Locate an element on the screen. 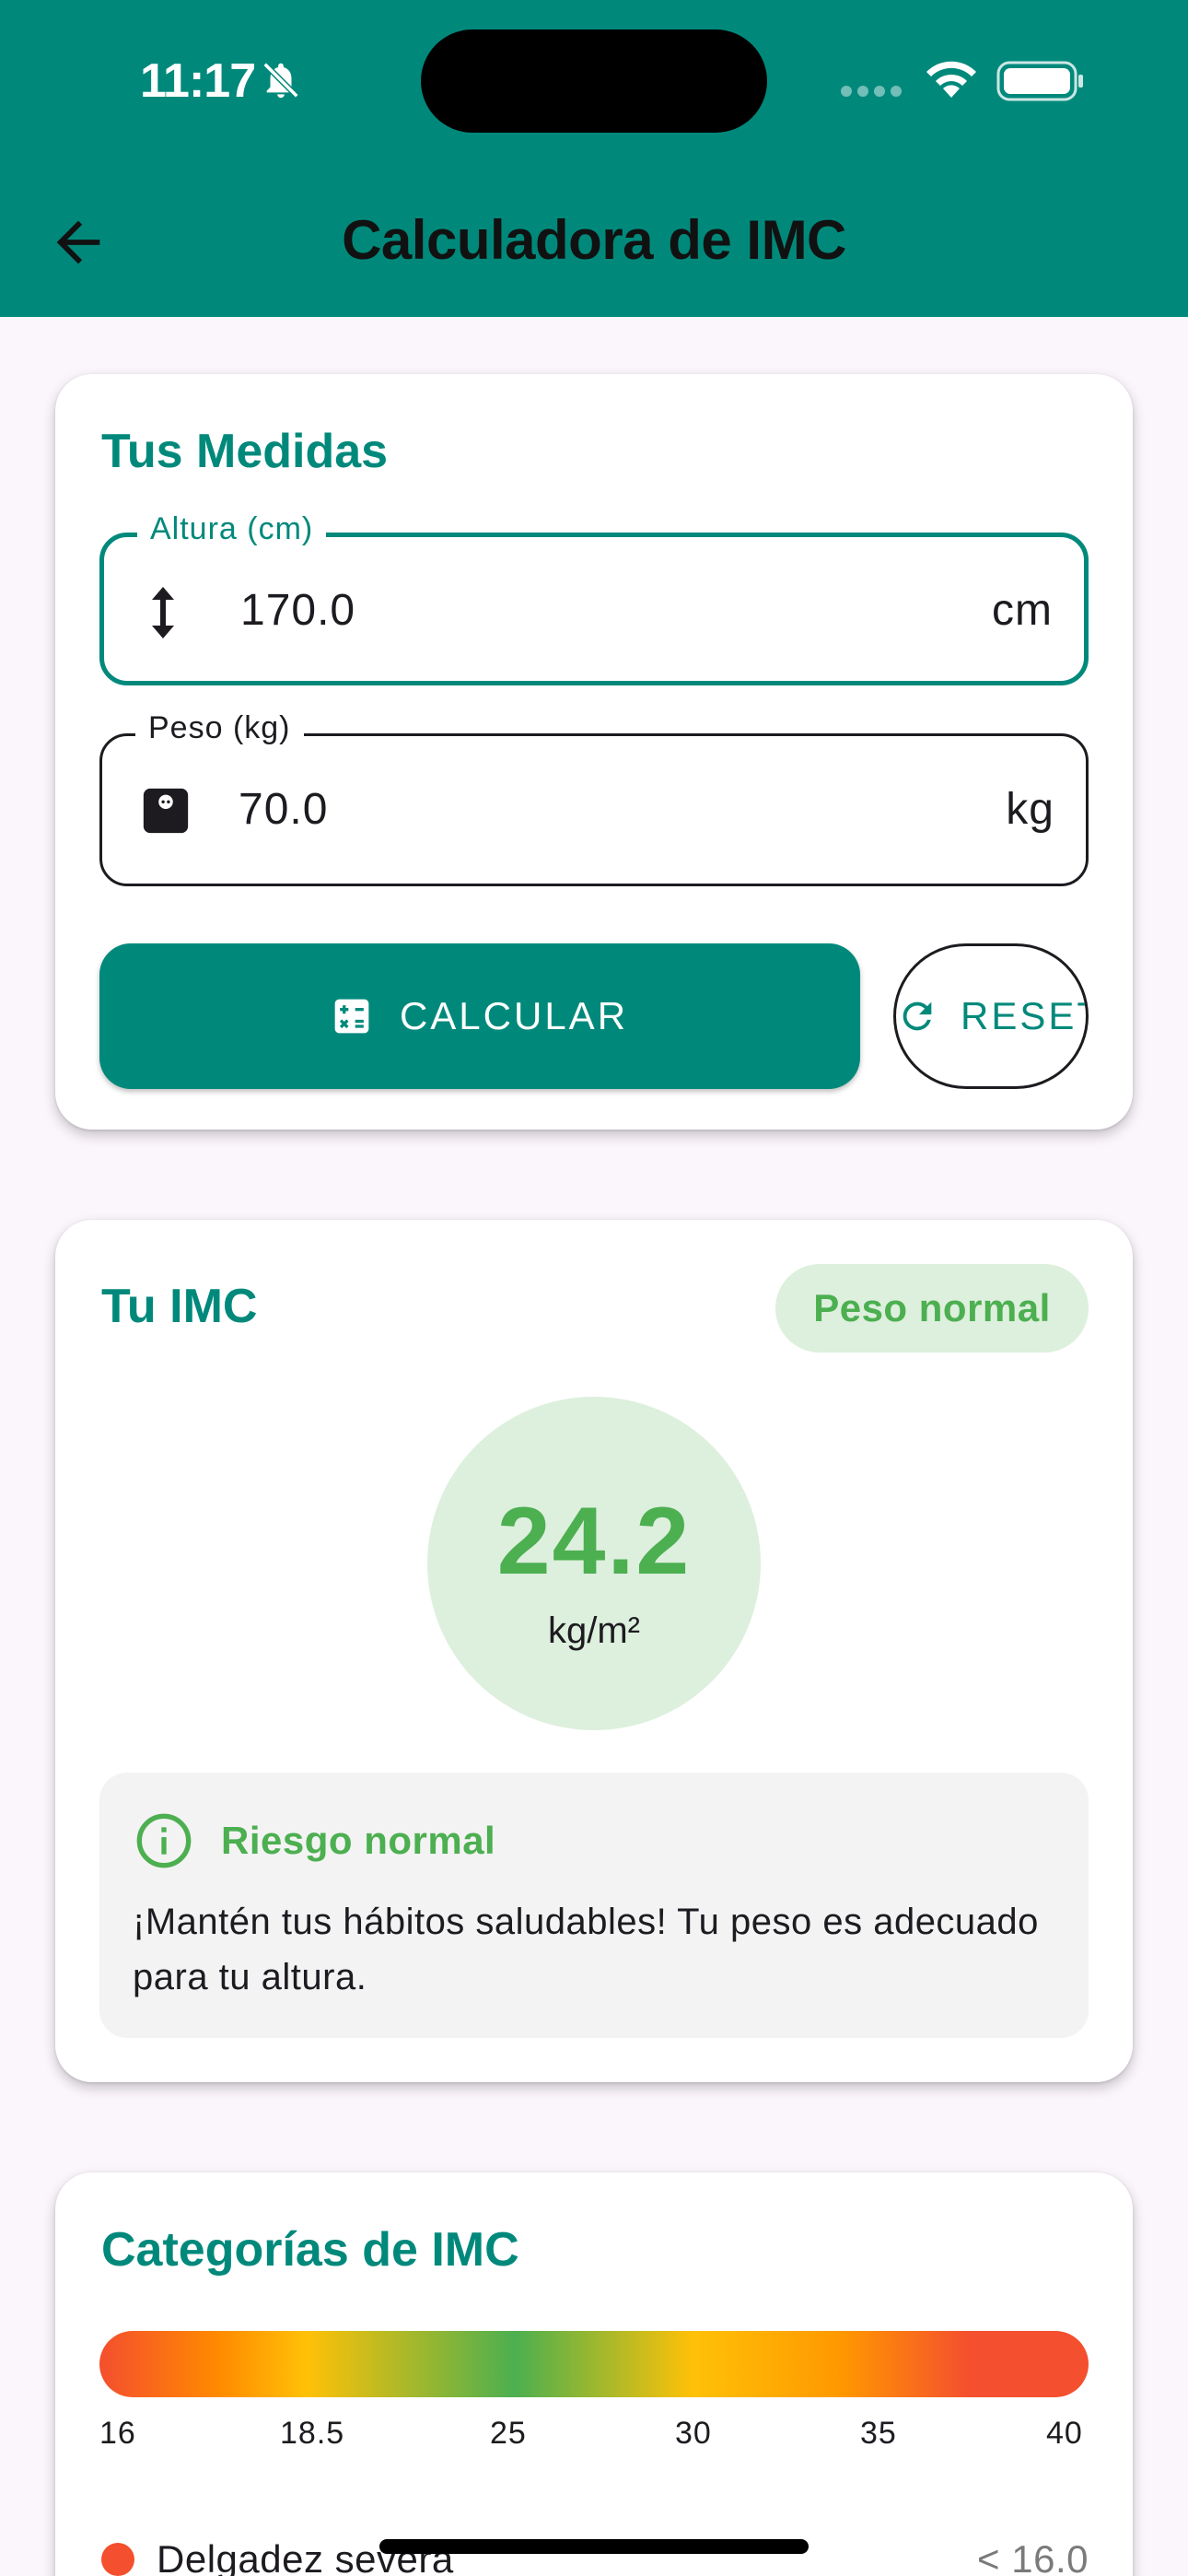 This screenshot has height=2576, width=1188. info-icon is located at coordinates (164, 1840).